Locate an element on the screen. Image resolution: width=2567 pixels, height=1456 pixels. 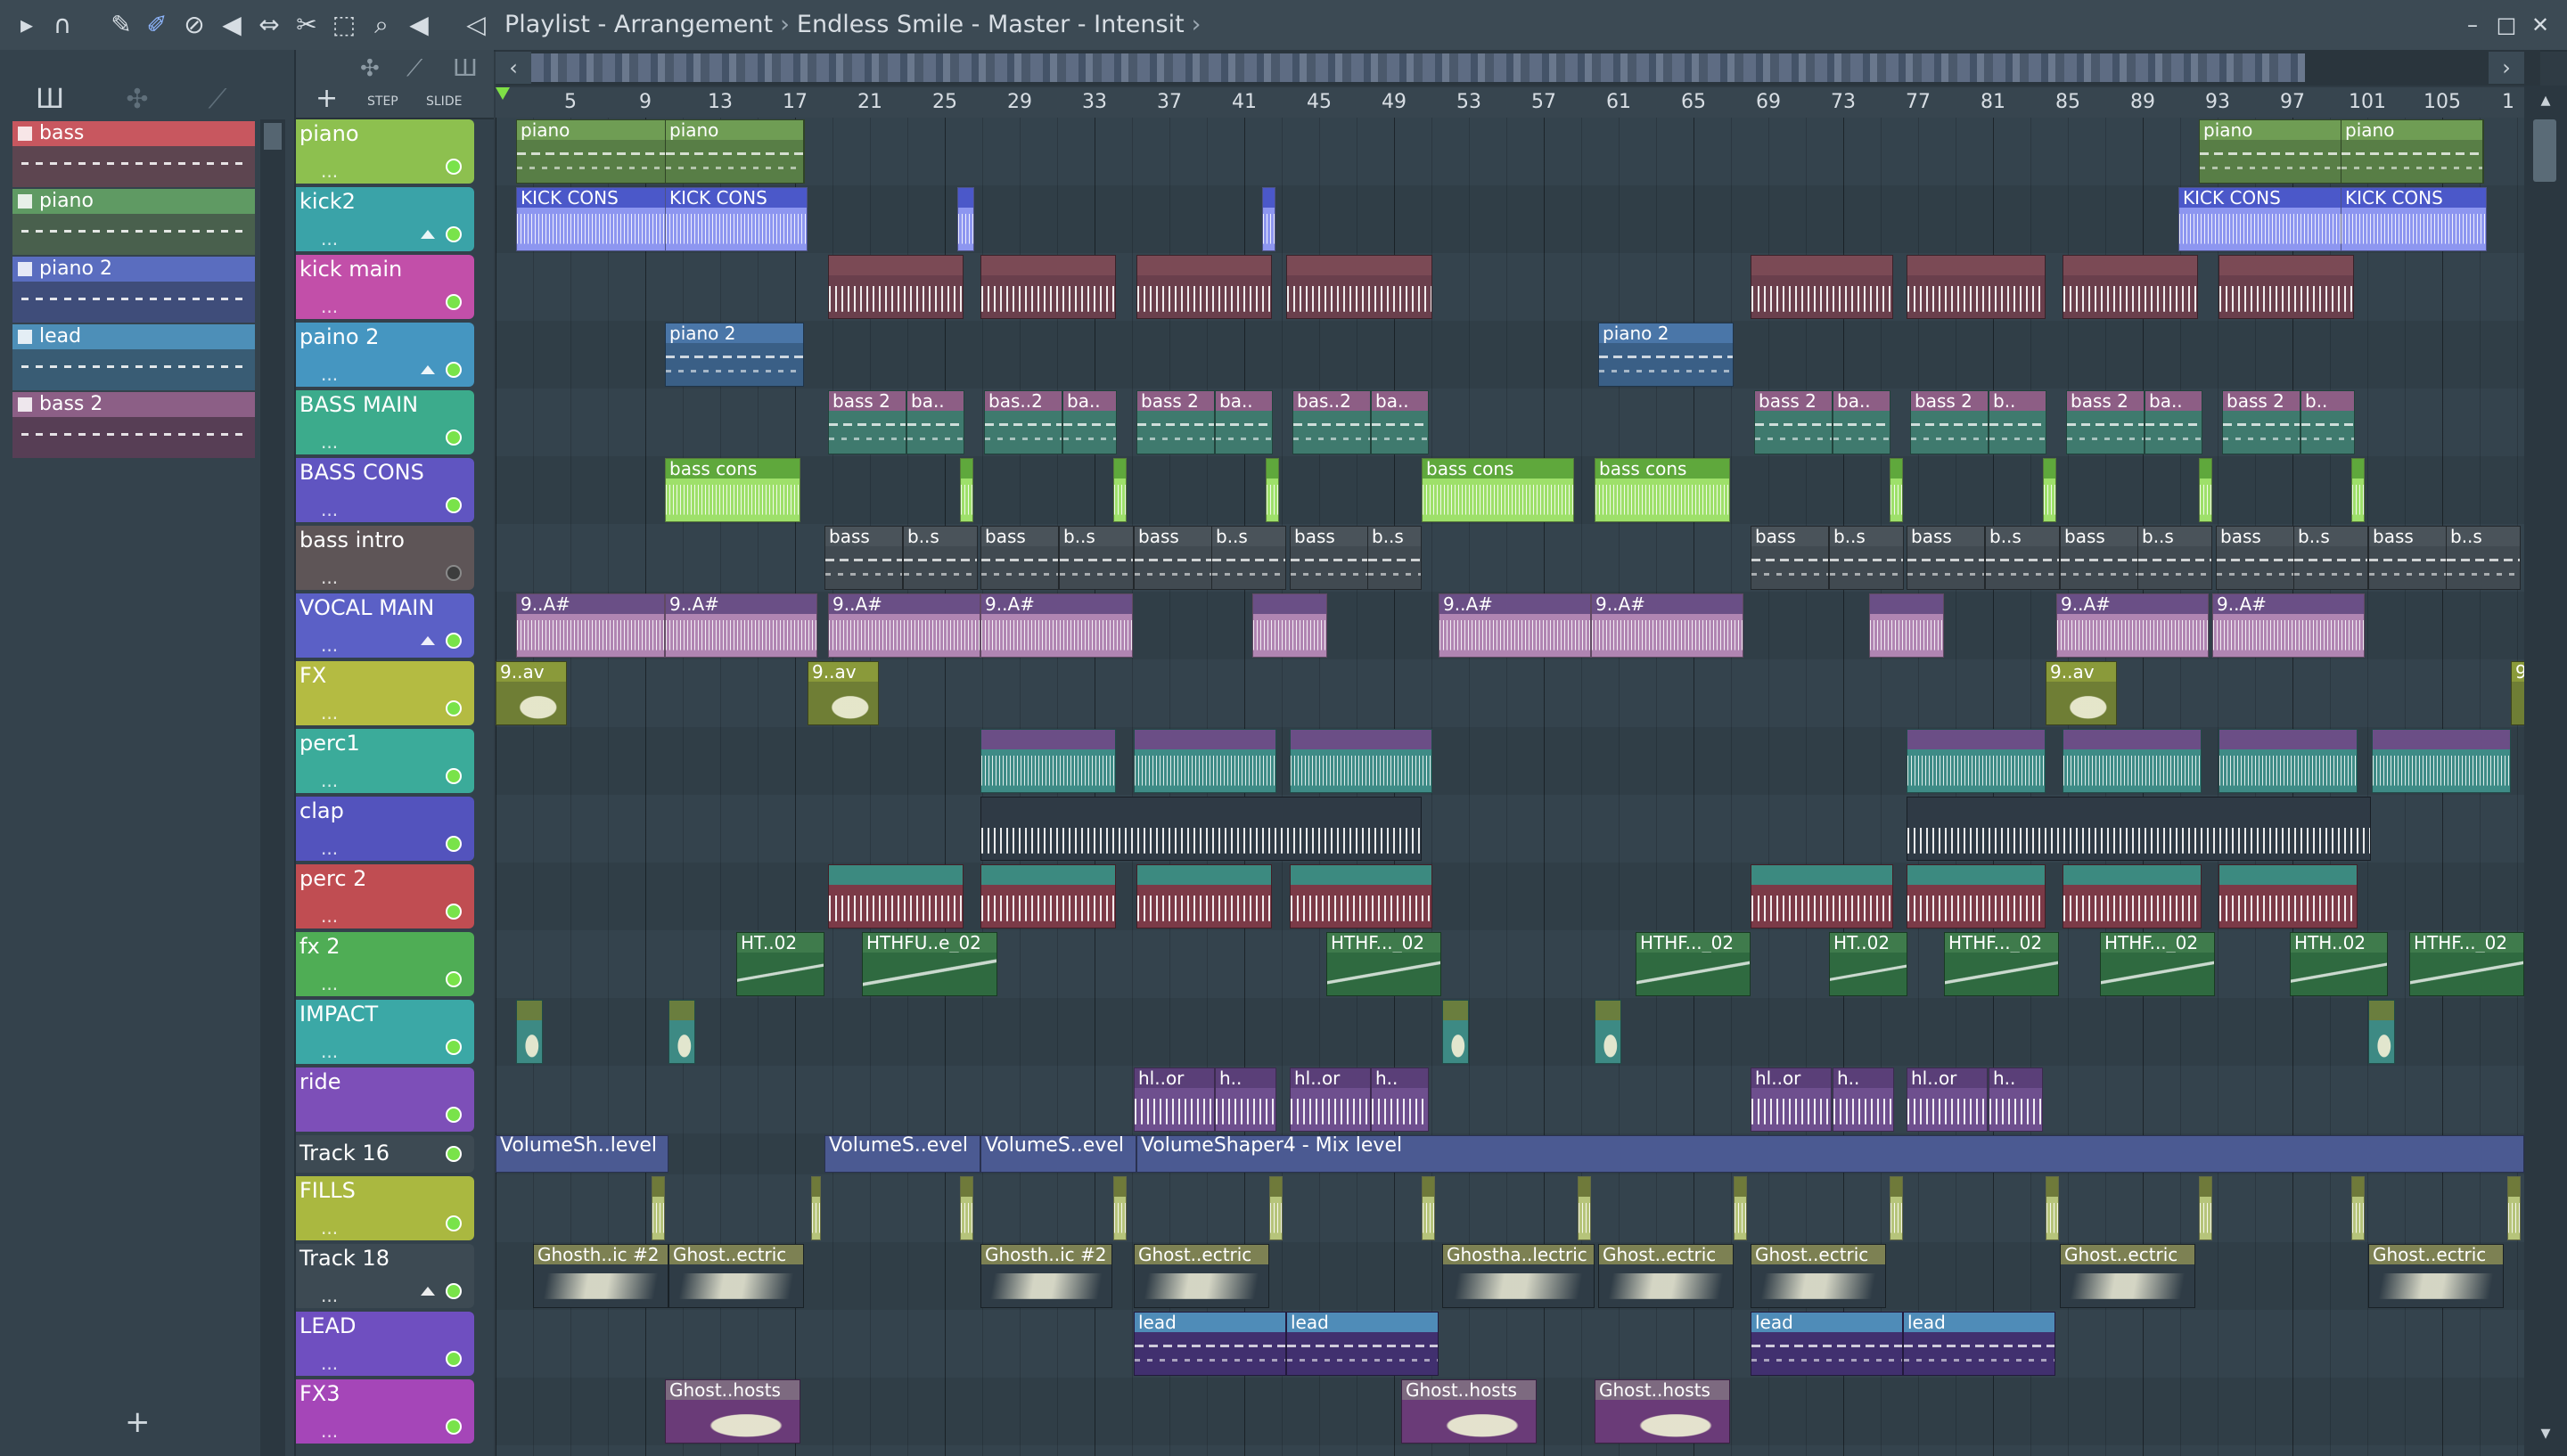
slide-tool-icon: ⟋ is located at coordinates (414, 69).